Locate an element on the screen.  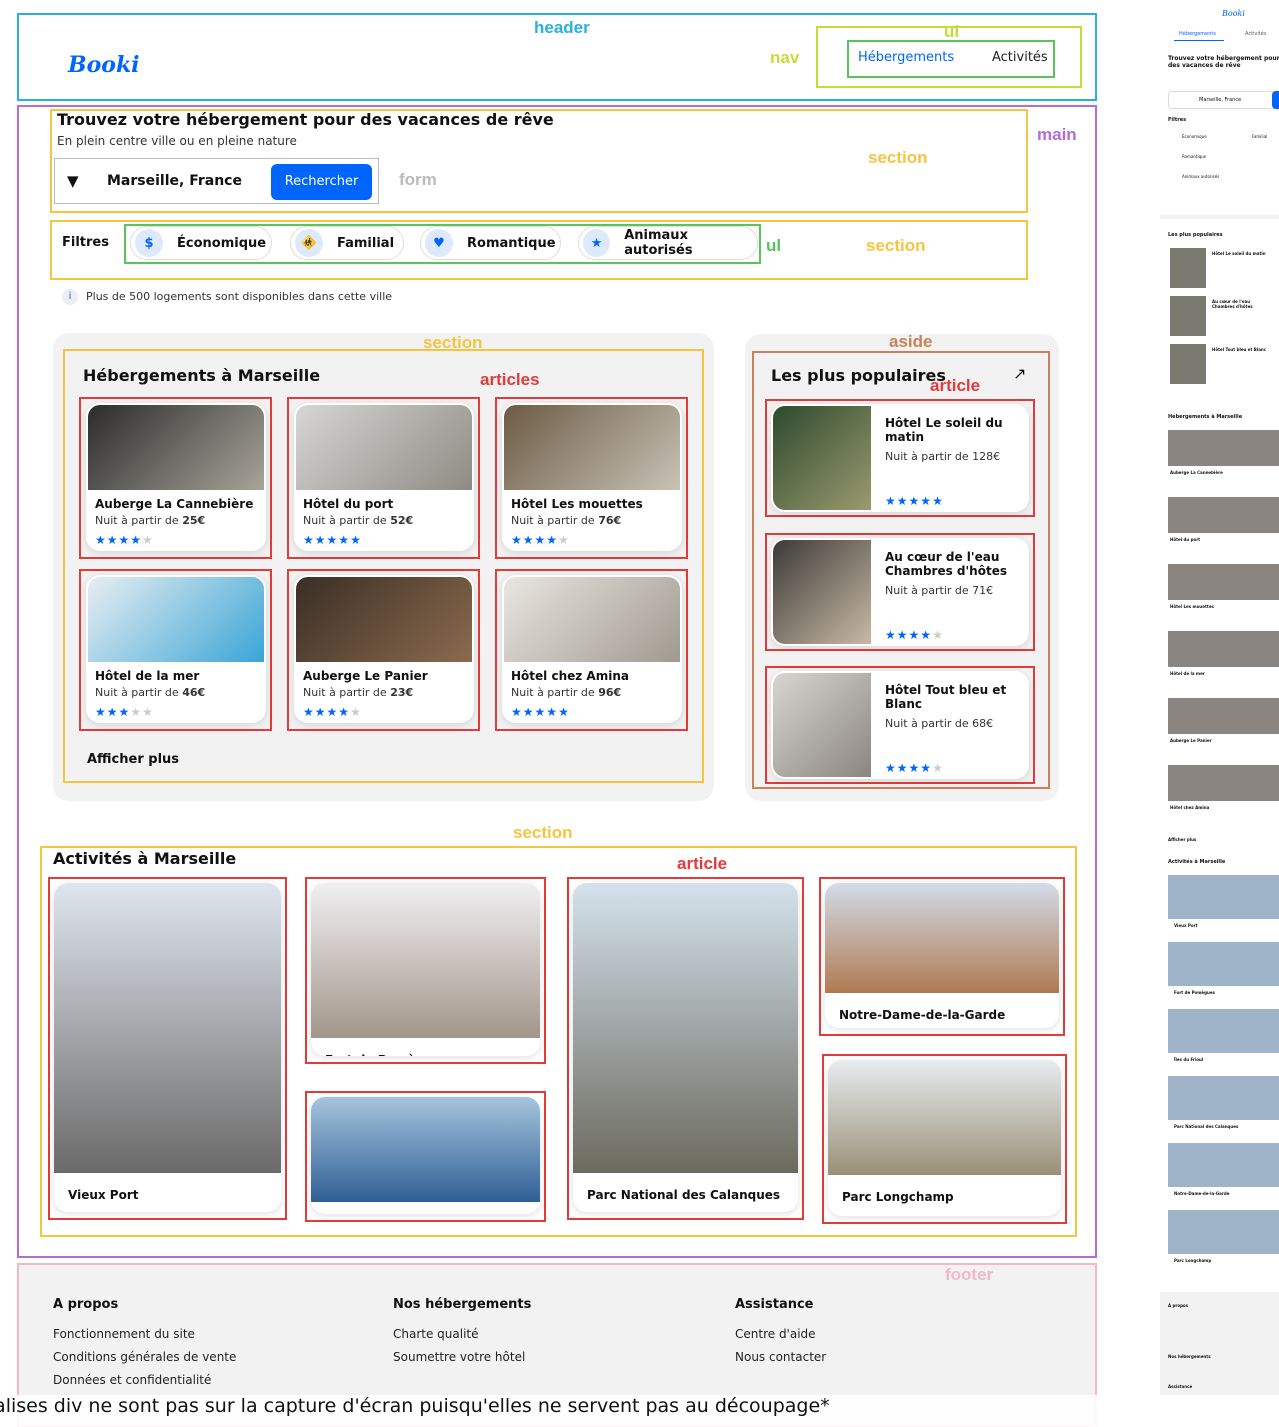
mobile-filter-1: Familial is located at coordinates (1260, 136).